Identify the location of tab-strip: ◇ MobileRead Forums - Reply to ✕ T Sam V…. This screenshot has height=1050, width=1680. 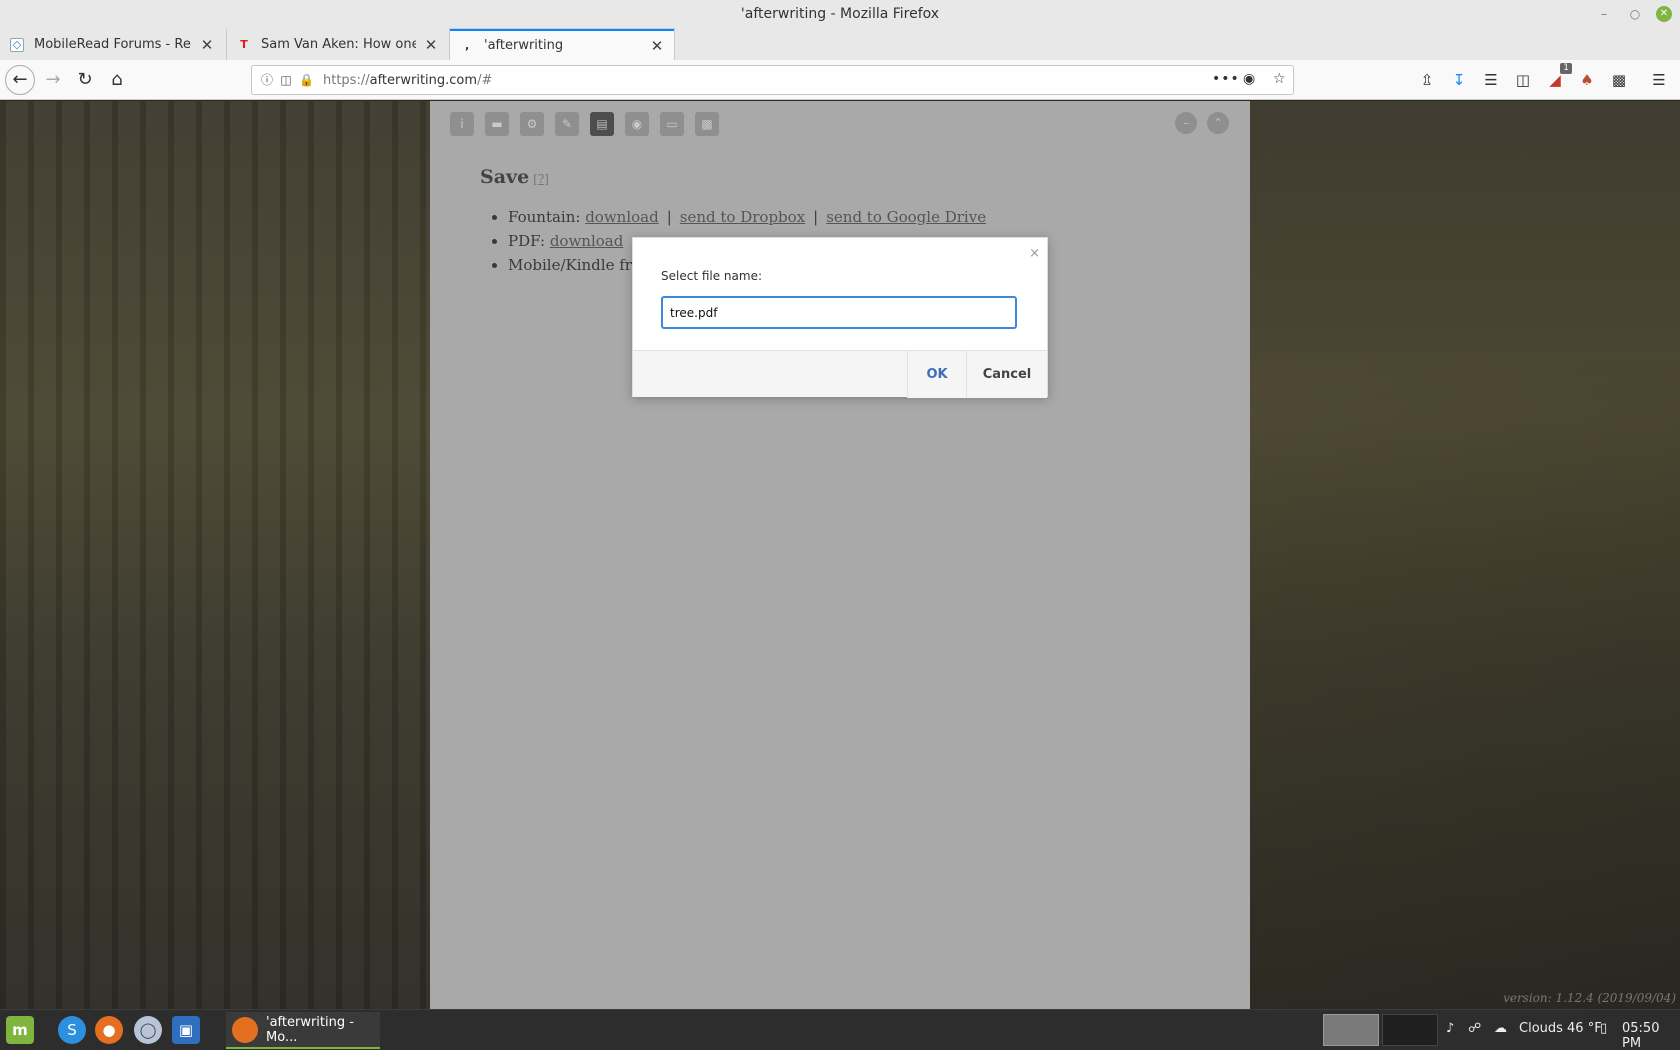
(840, 44).